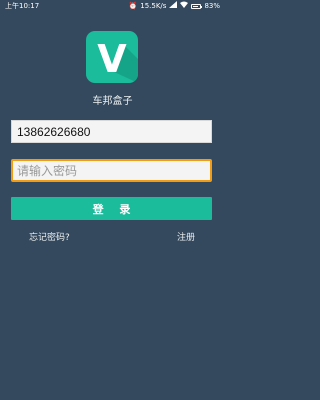 Image resolution: width=320 pixels, height=400 pixels. I want to click on battery-icon, so click(197, 6).